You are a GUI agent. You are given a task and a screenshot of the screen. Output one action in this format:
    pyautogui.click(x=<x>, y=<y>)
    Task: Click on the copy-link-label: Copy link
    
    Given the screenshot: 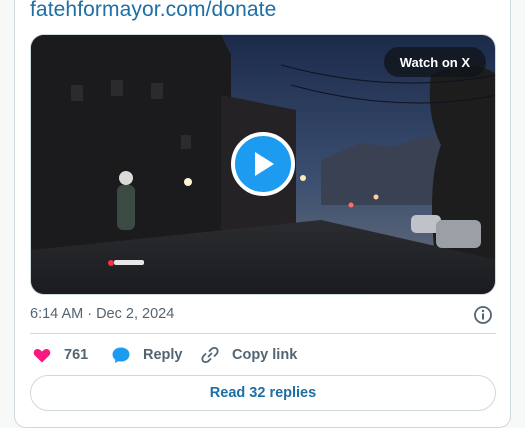 What is the action you would take?
    pyautogui.click(x=265, y=355)
    